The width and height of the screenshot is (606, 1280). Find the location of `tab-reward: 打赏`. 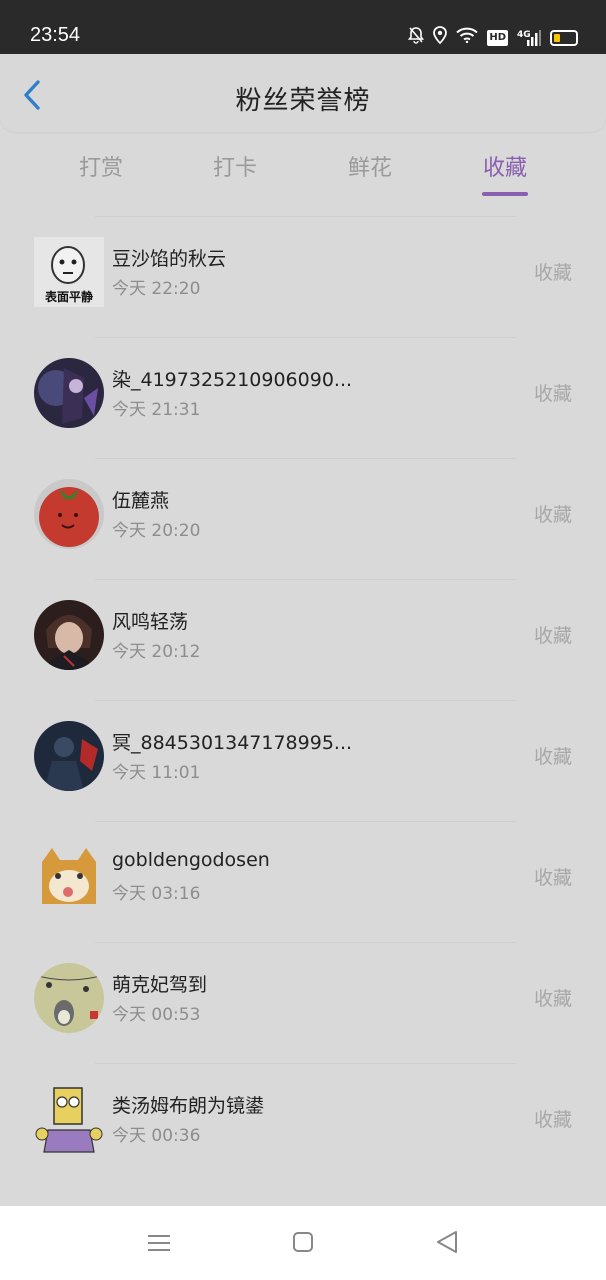

tab-reward: 打赏 is located at coordinates (101, 166).